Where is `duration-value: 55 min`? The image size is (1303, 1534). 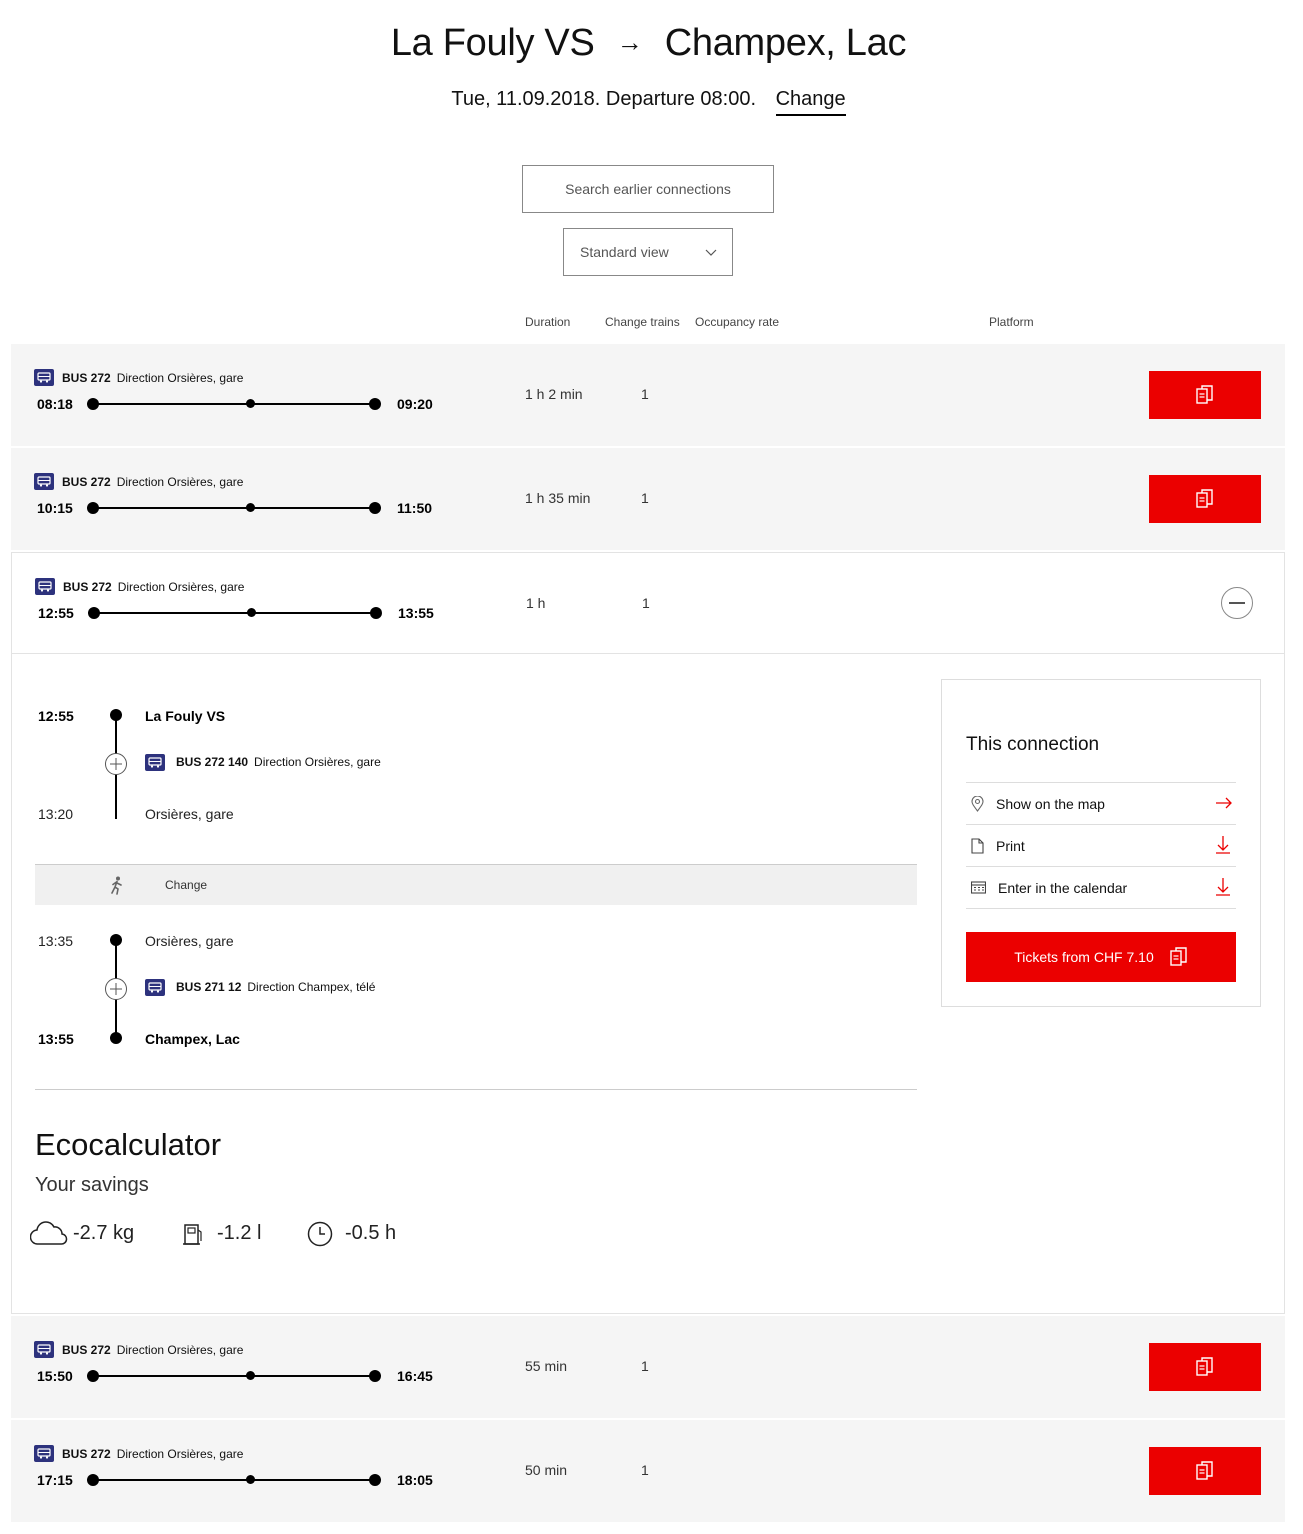
duration-value: 55 min is located at coordinates (546, 1366).